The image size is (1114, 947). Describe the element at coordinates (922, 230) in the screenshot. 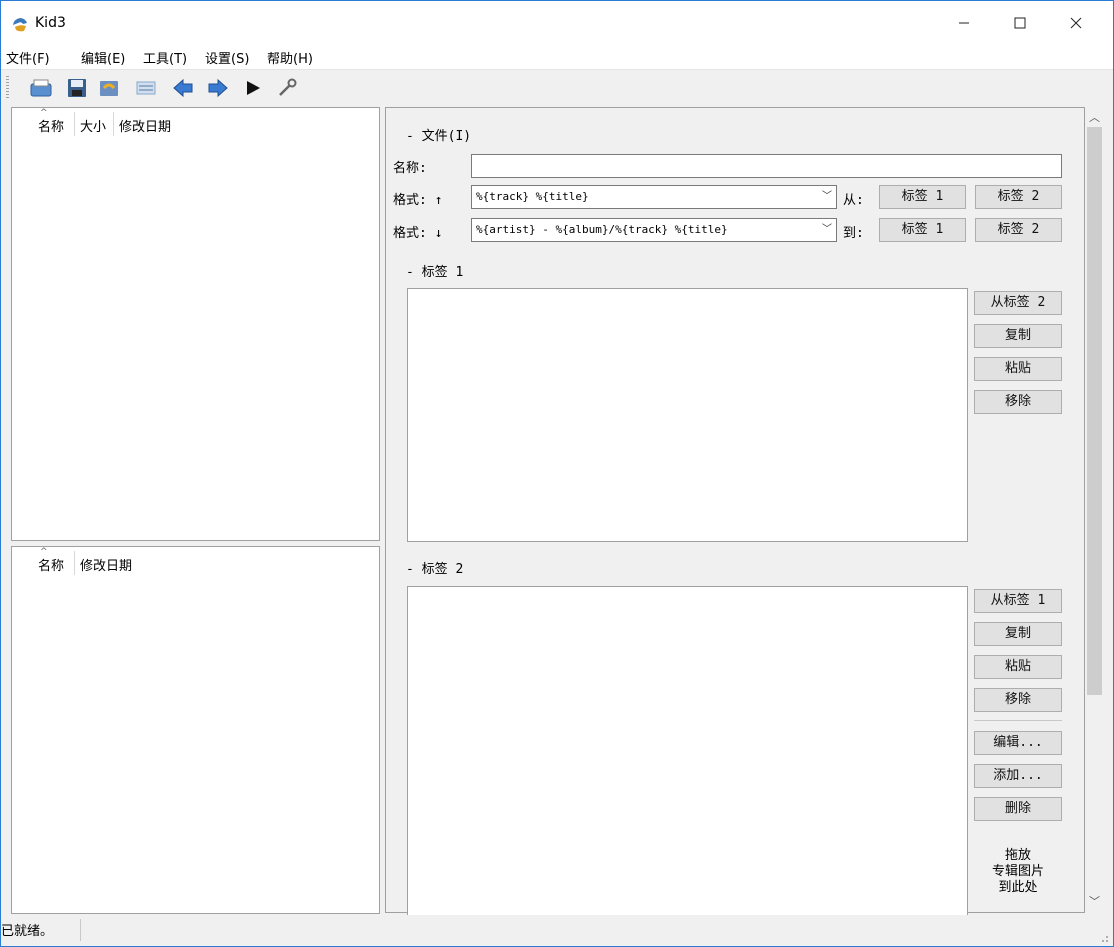

I see `to-tag1-button: 标签 1` at that location.